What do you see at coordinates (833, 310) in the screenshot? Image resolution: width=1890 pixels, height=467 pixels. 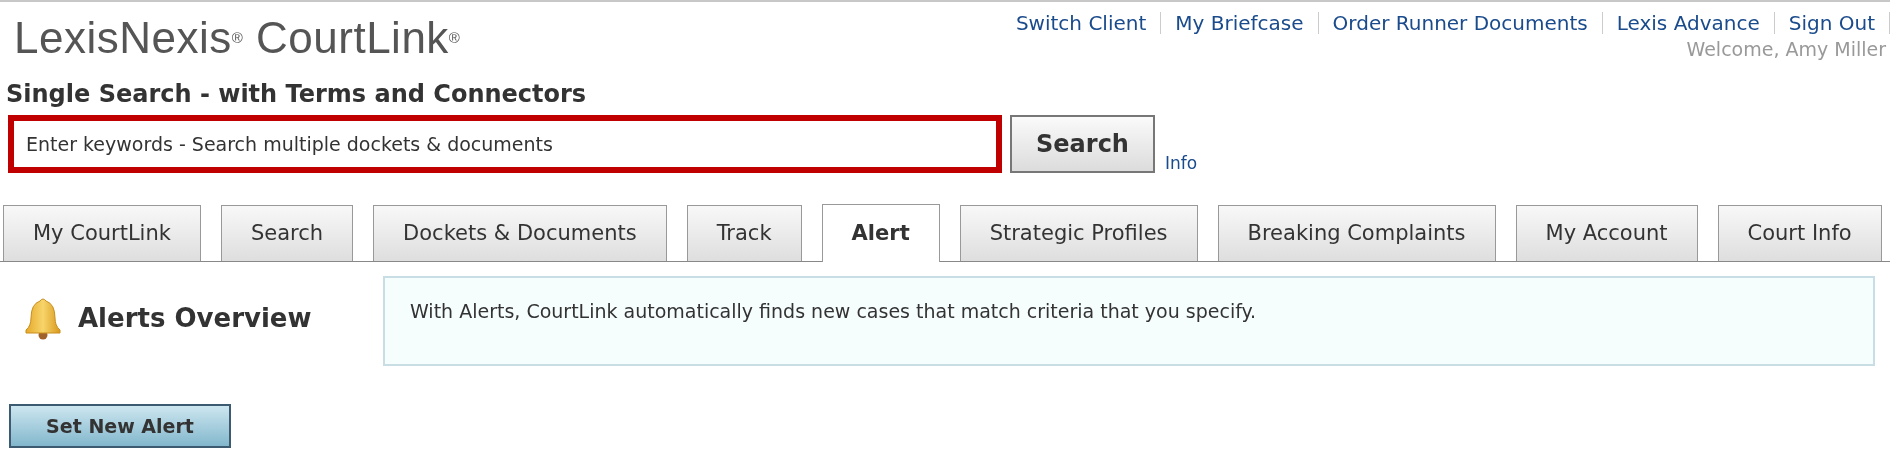 I see `description-text: With Alerts, CourtLink automatically finds new cases that match criteria that you specify.` at bounding box center [833, 310].